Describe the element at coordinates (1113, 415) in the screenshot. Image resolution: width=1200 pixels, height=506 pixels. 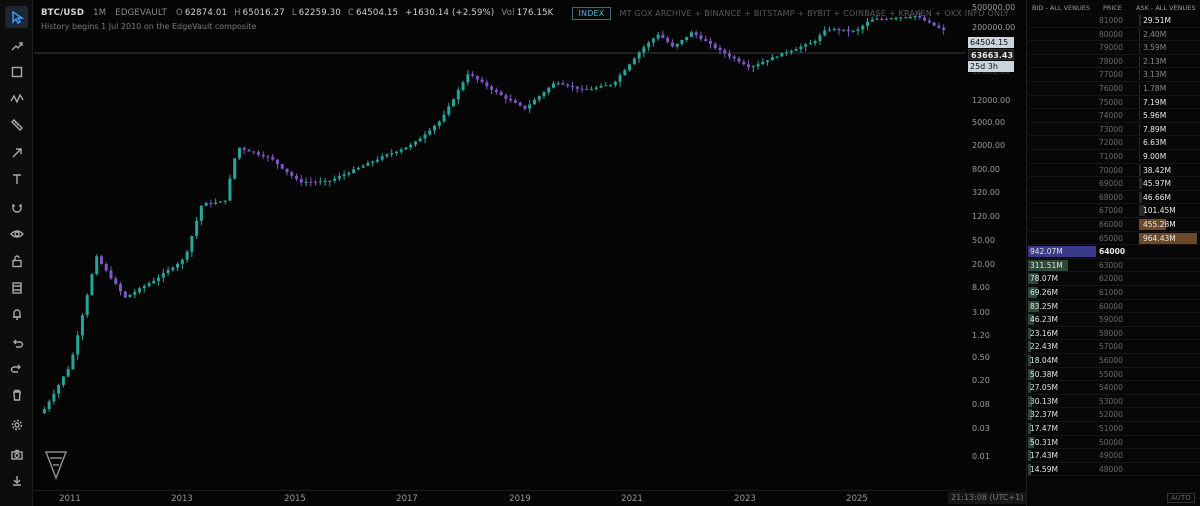
I see `bid-row: 32.37M 52000` at that location.